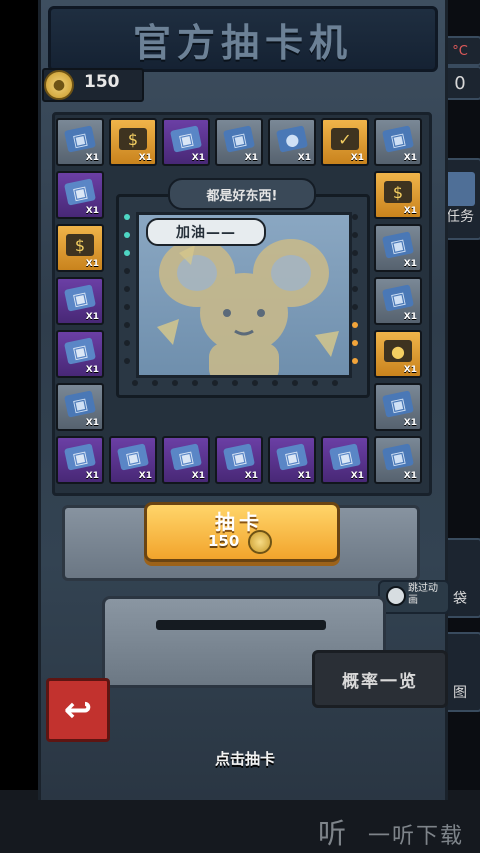  I want to click on skip-animation-checkbox, so click(396, 596).